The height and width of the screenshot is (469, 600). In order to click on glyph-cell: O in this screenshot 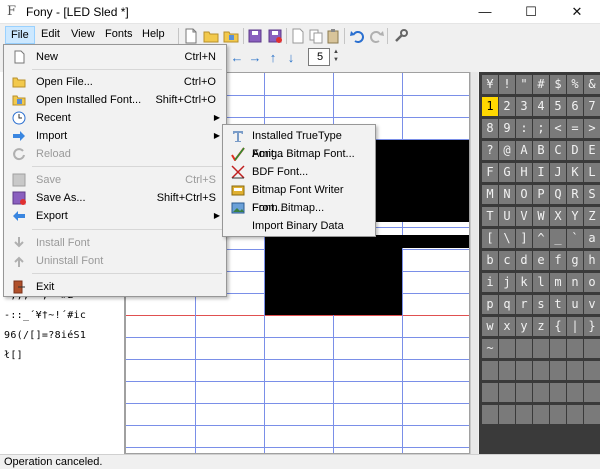, I will do `click(524, 194)`.